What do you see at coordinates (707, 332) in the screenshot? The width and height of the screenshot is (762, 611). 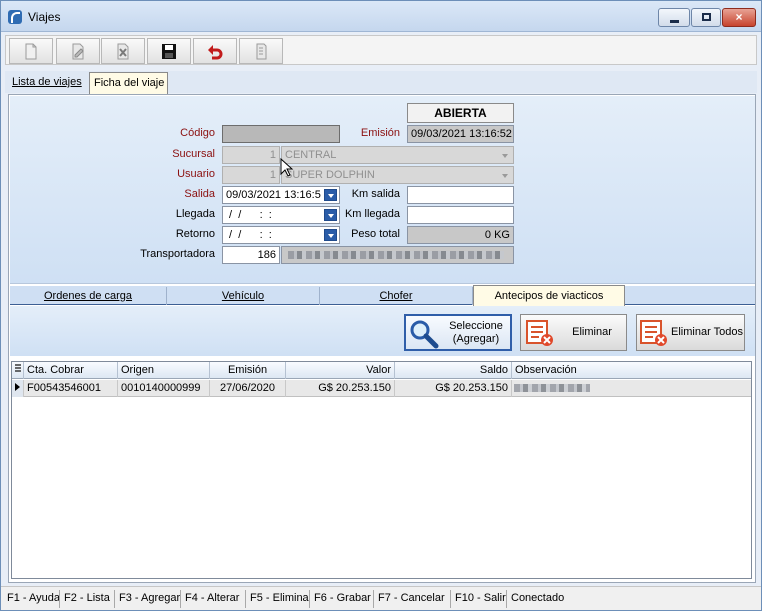 I see `eliminar-todos-label: Eliminar Todos` at bounding box center [707, 332].